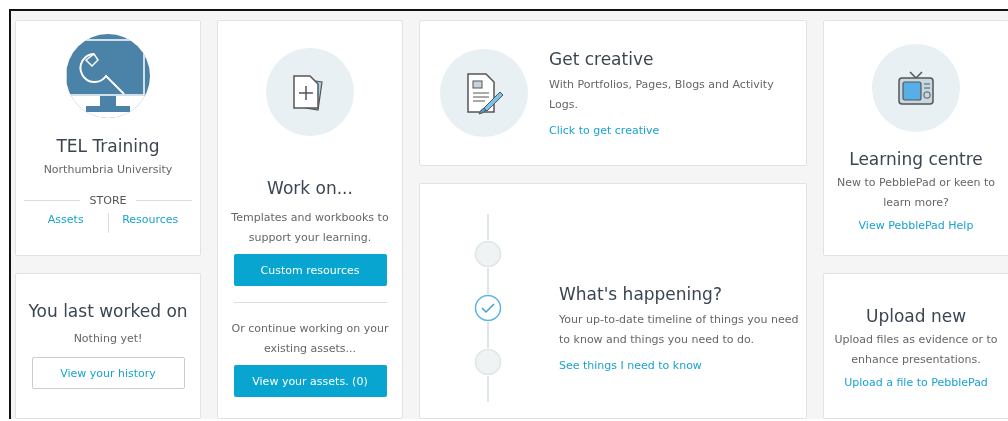 The image size is (1008, 421). Describe the element at coordinates (150, 223) in the screenshot. I see `store-link: Resources` at that location.